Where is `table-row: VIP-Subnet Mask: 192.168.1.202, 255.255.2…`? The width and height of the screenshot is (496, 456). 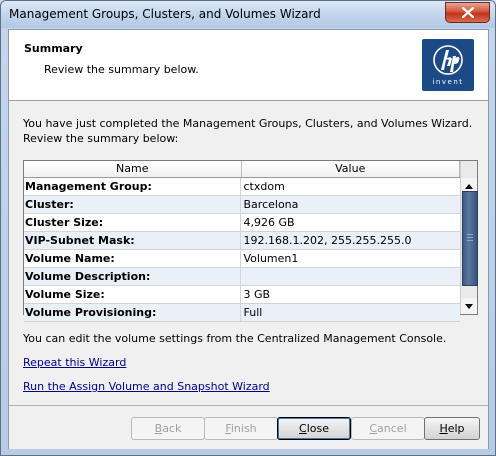 table-row: VIP-Subnet Mask: 192.168.1.202, 255.255.2… is located at coordinates (242, 241).